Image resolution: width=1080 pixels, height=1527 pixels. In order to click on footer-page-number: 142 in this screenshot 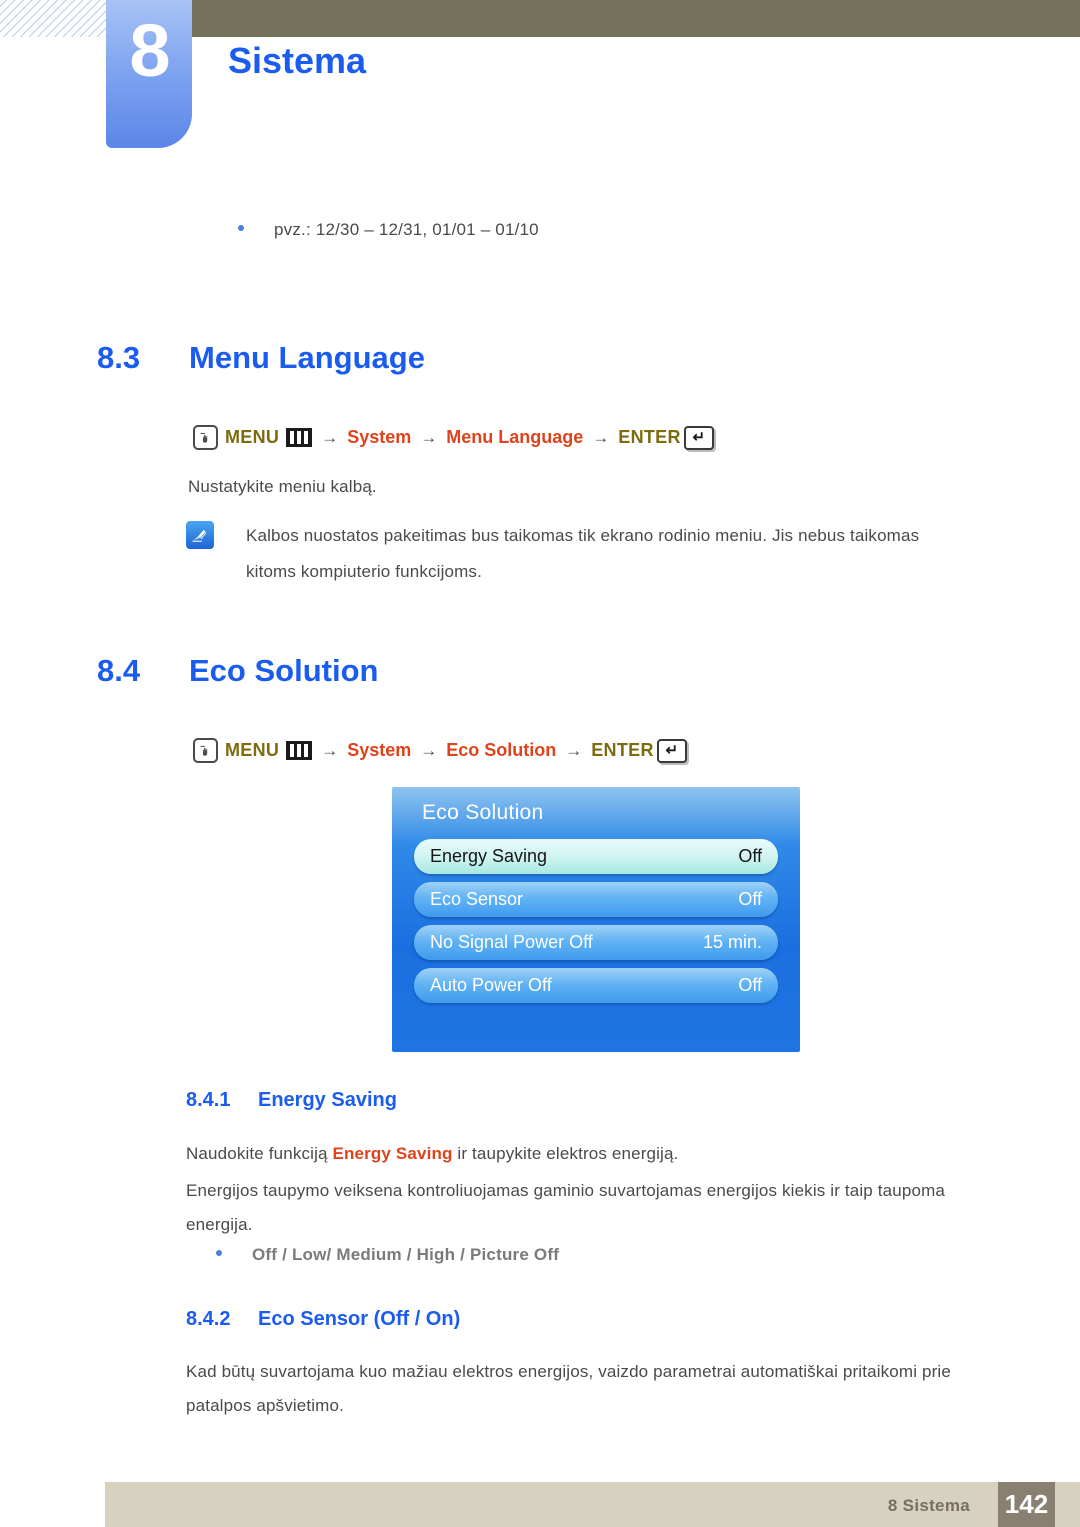, I will do `click(1026, 1504)`.